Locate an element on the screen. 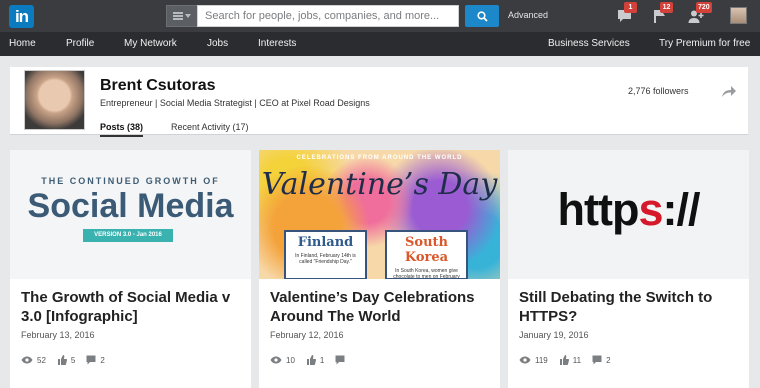 The width and height of the screenshot is (760, 388). followers-count: 2,776 followers is located at coordinates (658, 91).